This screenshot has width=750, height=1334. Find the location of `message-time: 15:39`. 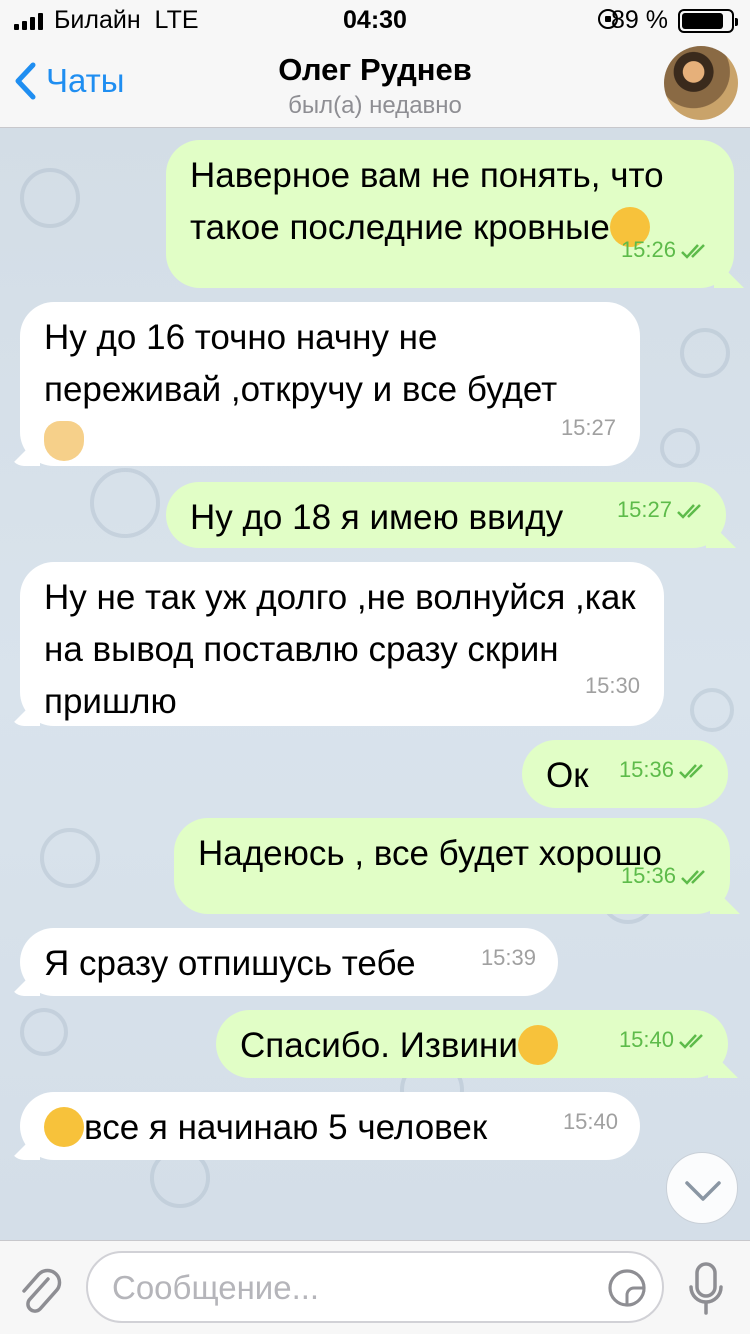

message-time: 15:39 is located at coordinates (508, 957).